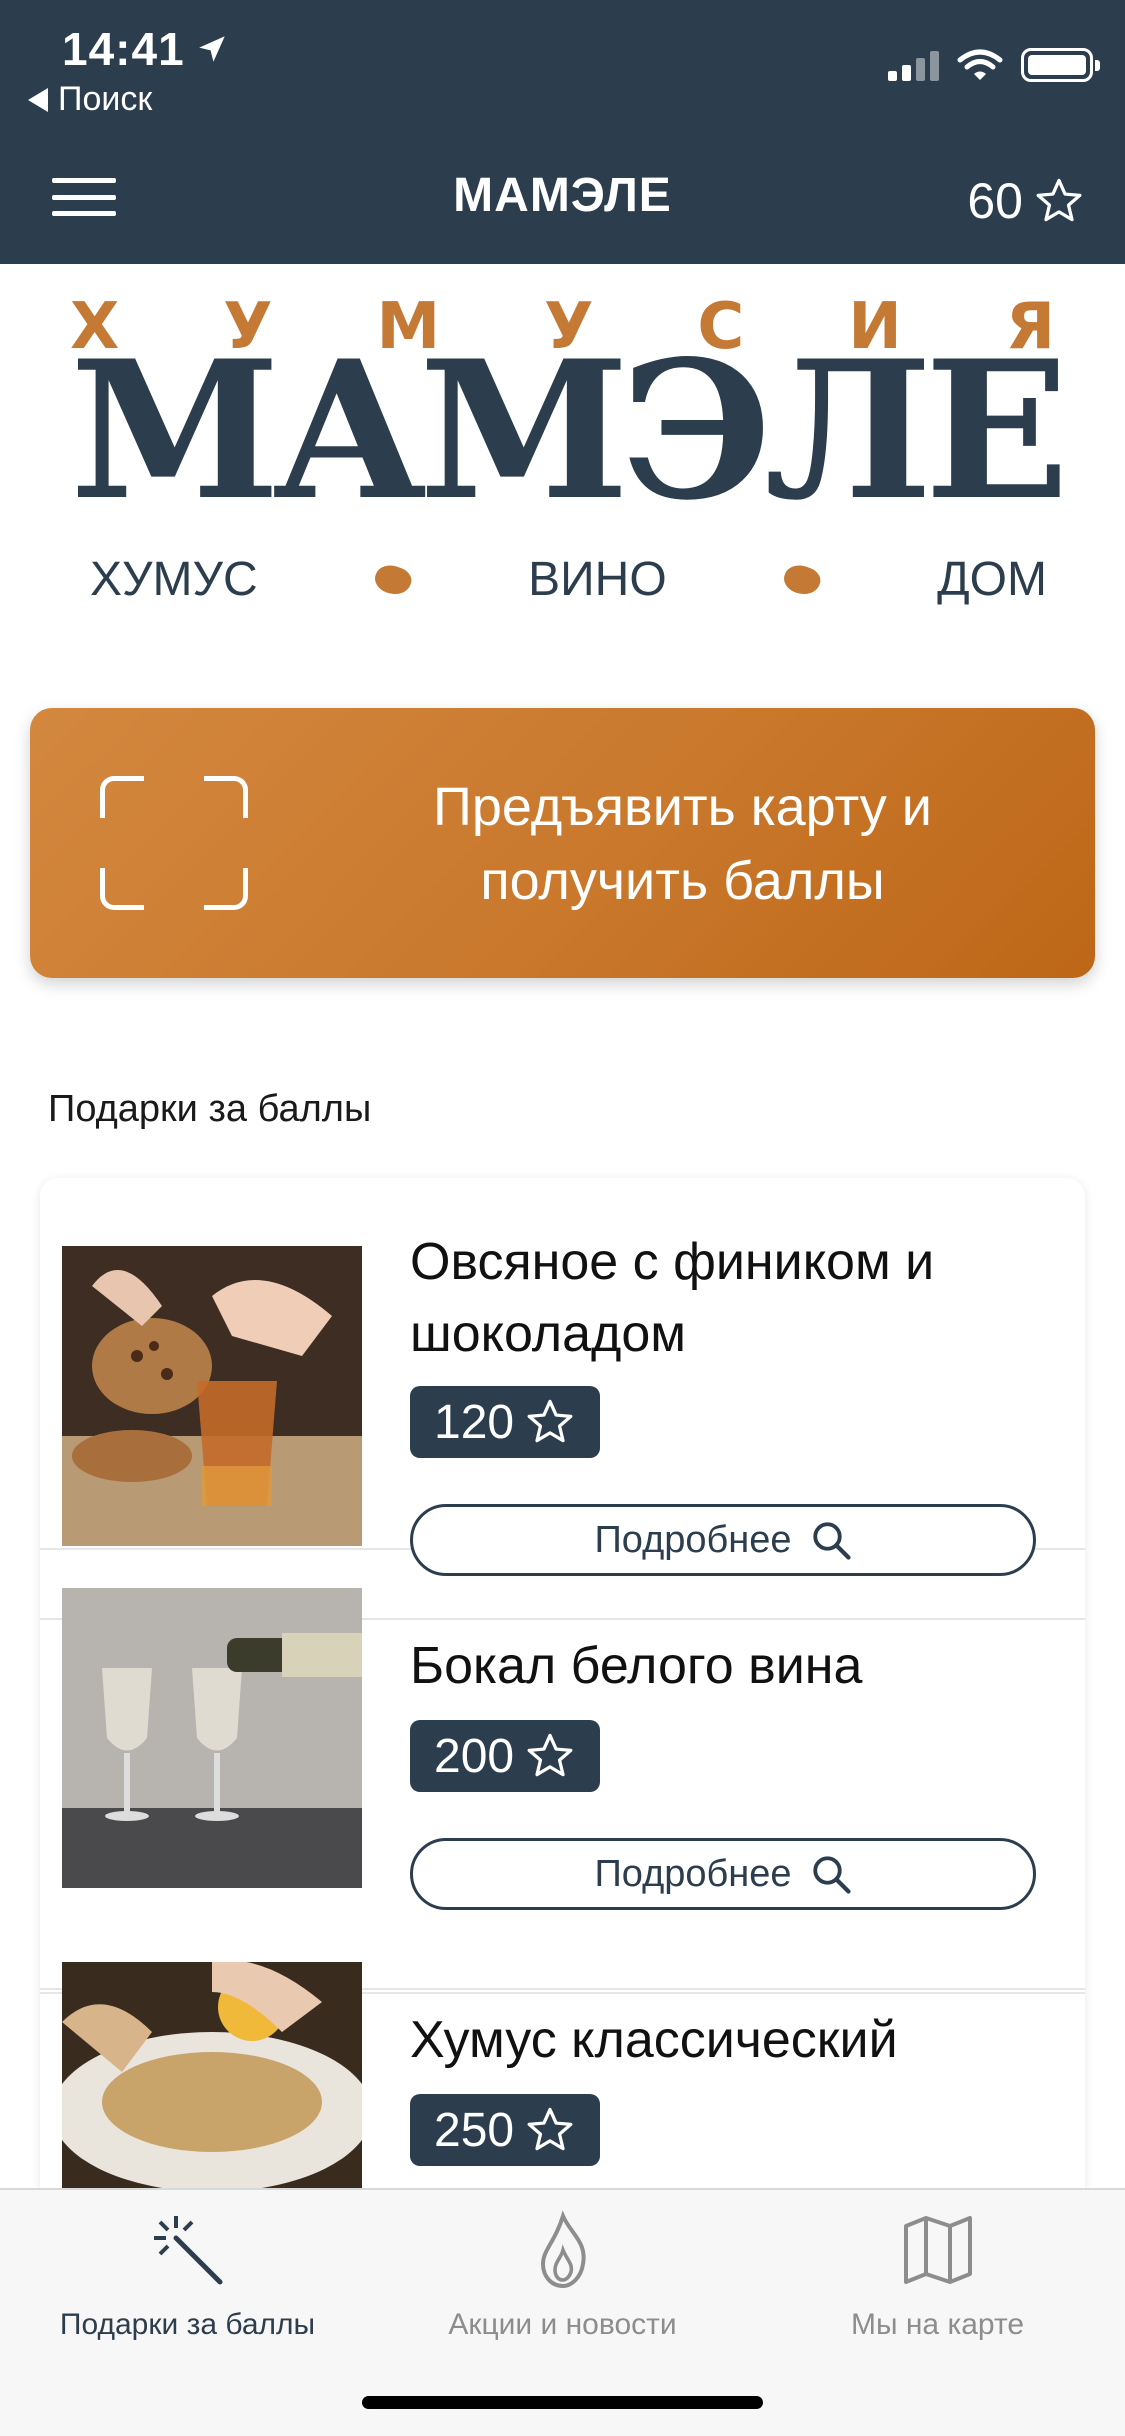  I want to click on logo-word-hummus: ХУМУС, so click(174, 579).